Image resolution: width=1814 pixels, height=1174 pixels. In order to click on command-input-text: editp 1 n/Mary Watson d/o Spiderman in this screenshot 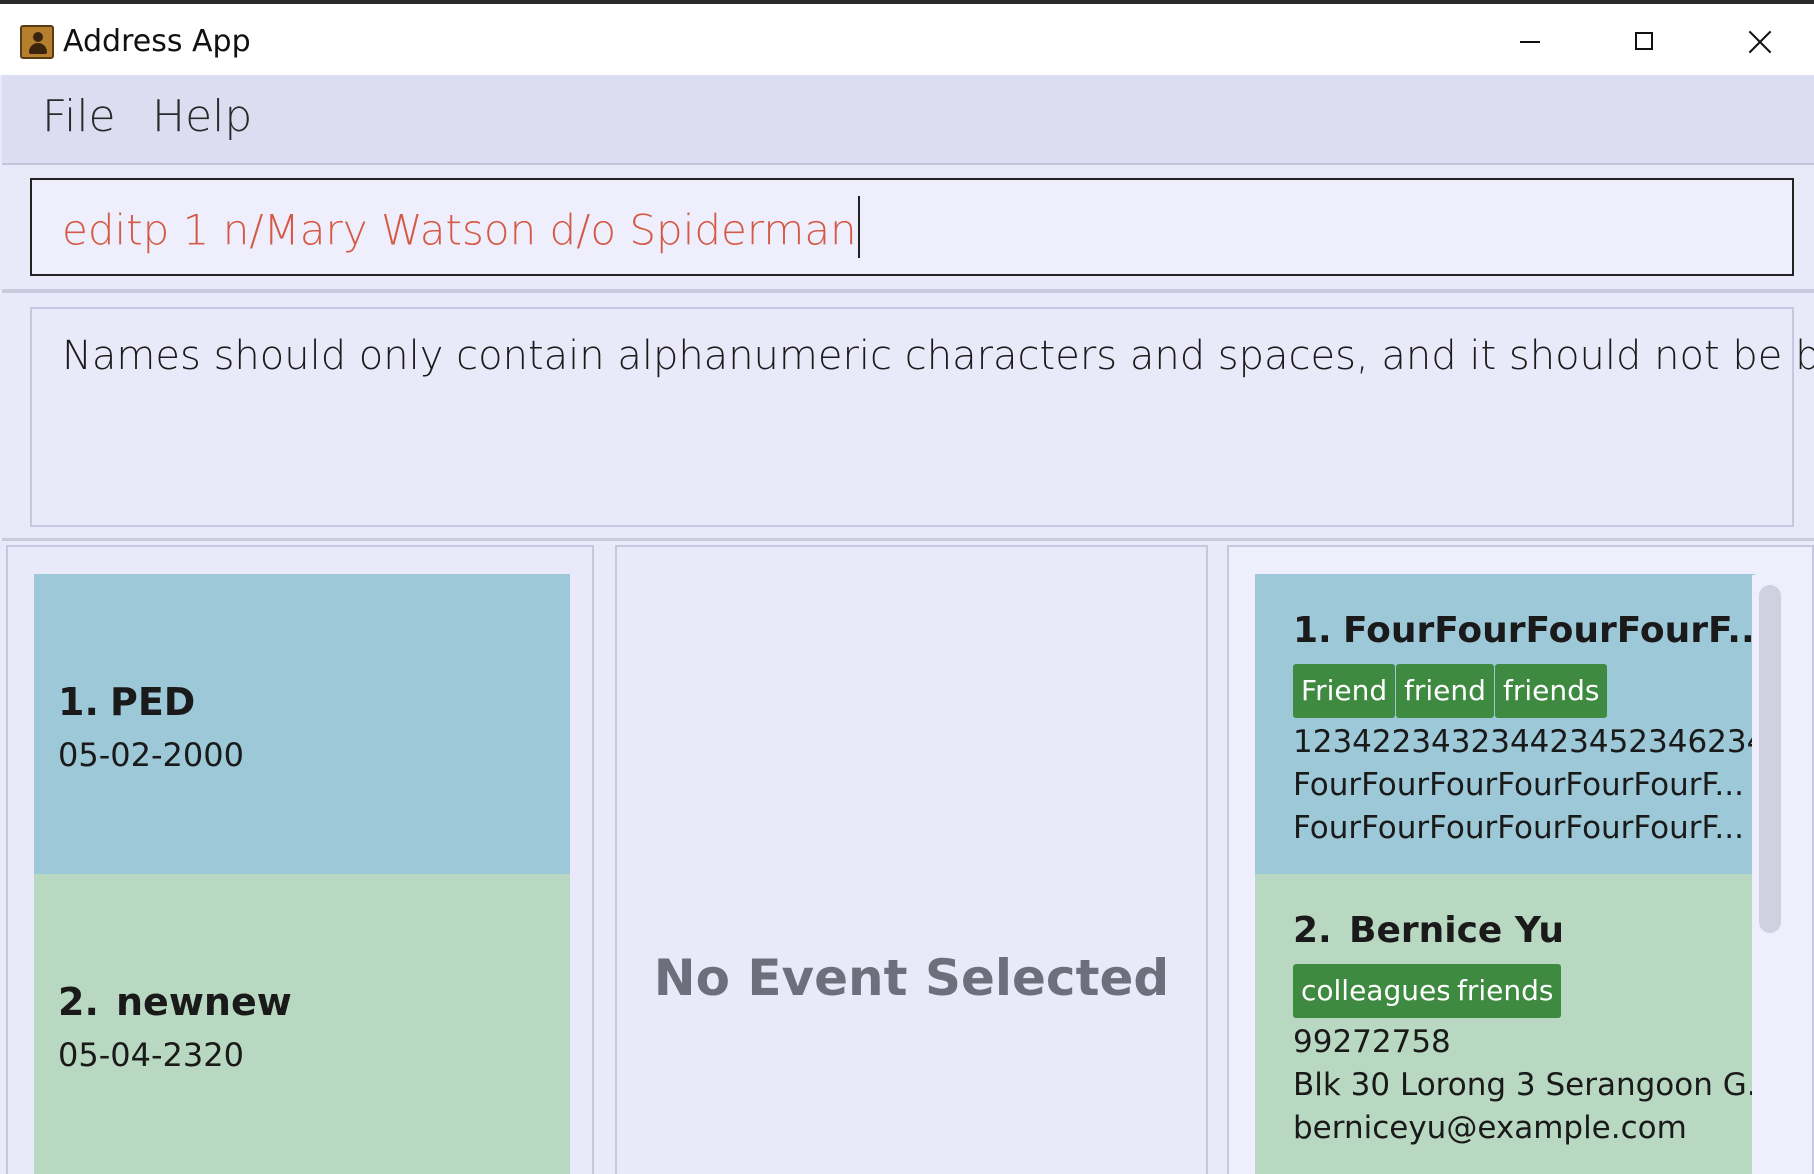, I will do `click(459, 230)`.